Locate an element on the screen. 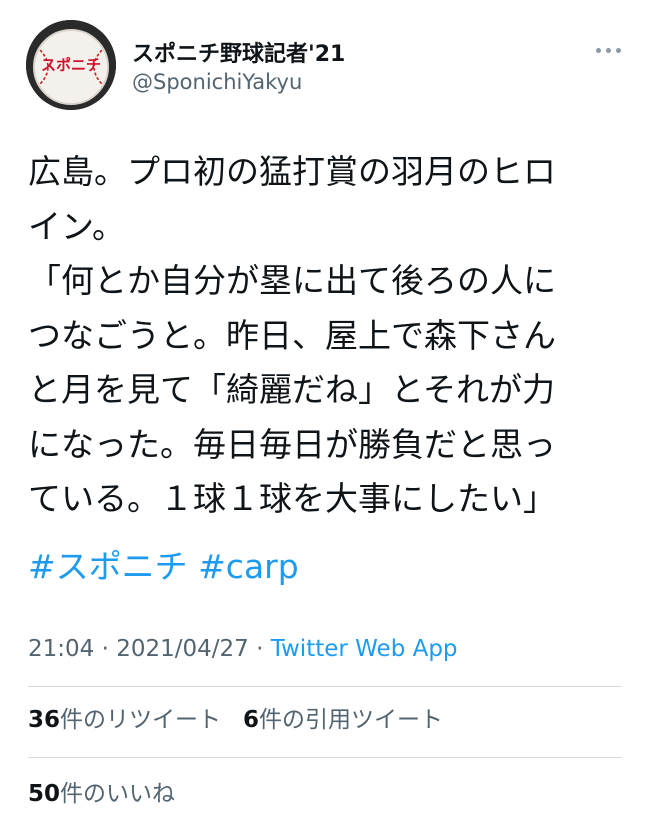 Image resolution: width=650 pixels, height=822 pixels. user-handle: @SponichiYakyu is located at coordinates (217, 82).